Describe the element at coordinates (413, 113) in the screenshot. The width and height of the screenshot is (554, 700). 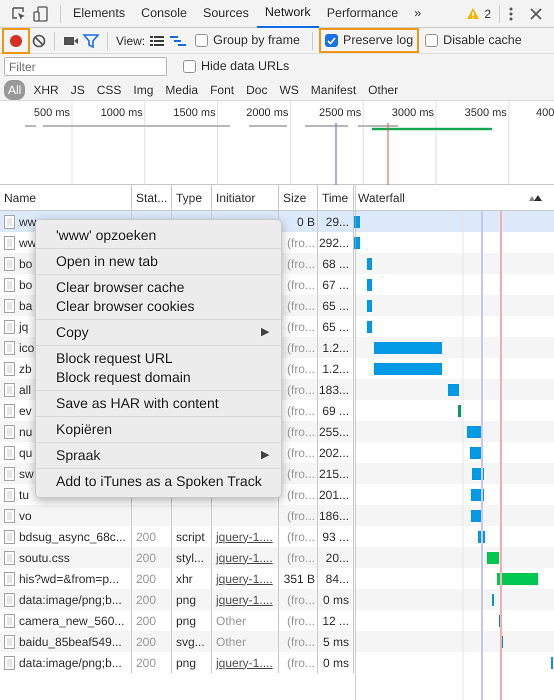
I see `tick-label: 3000 ms` at that location.